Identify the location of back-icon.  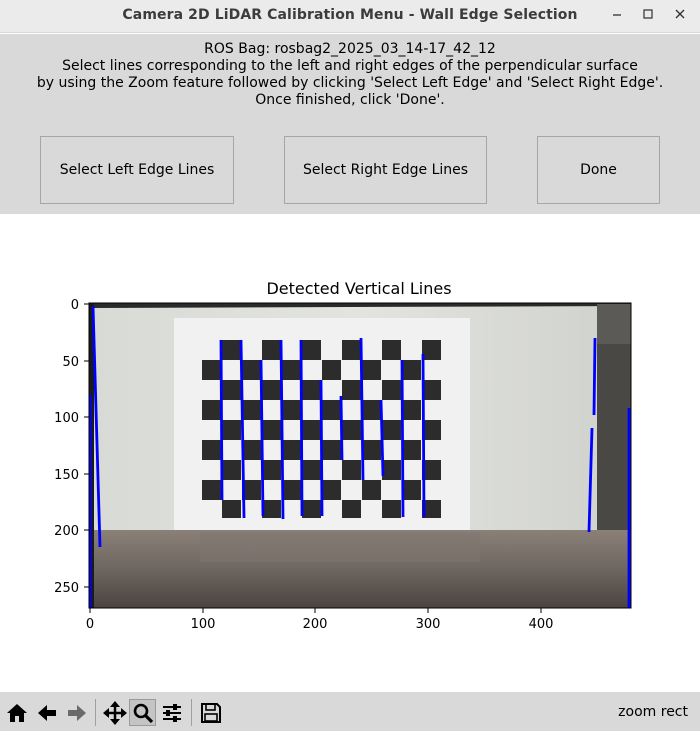
(46, 712).